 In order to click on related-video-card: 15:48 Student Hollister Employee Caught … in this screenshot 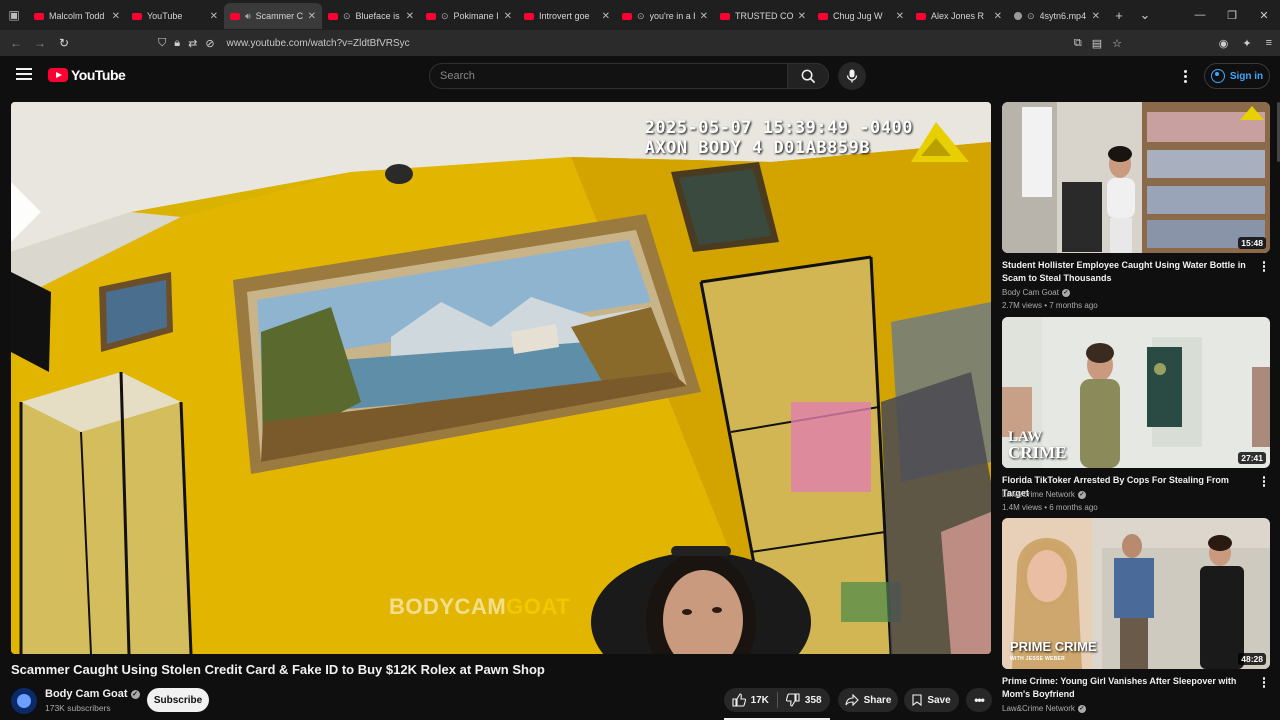, I will do `click(1136, 206)`.